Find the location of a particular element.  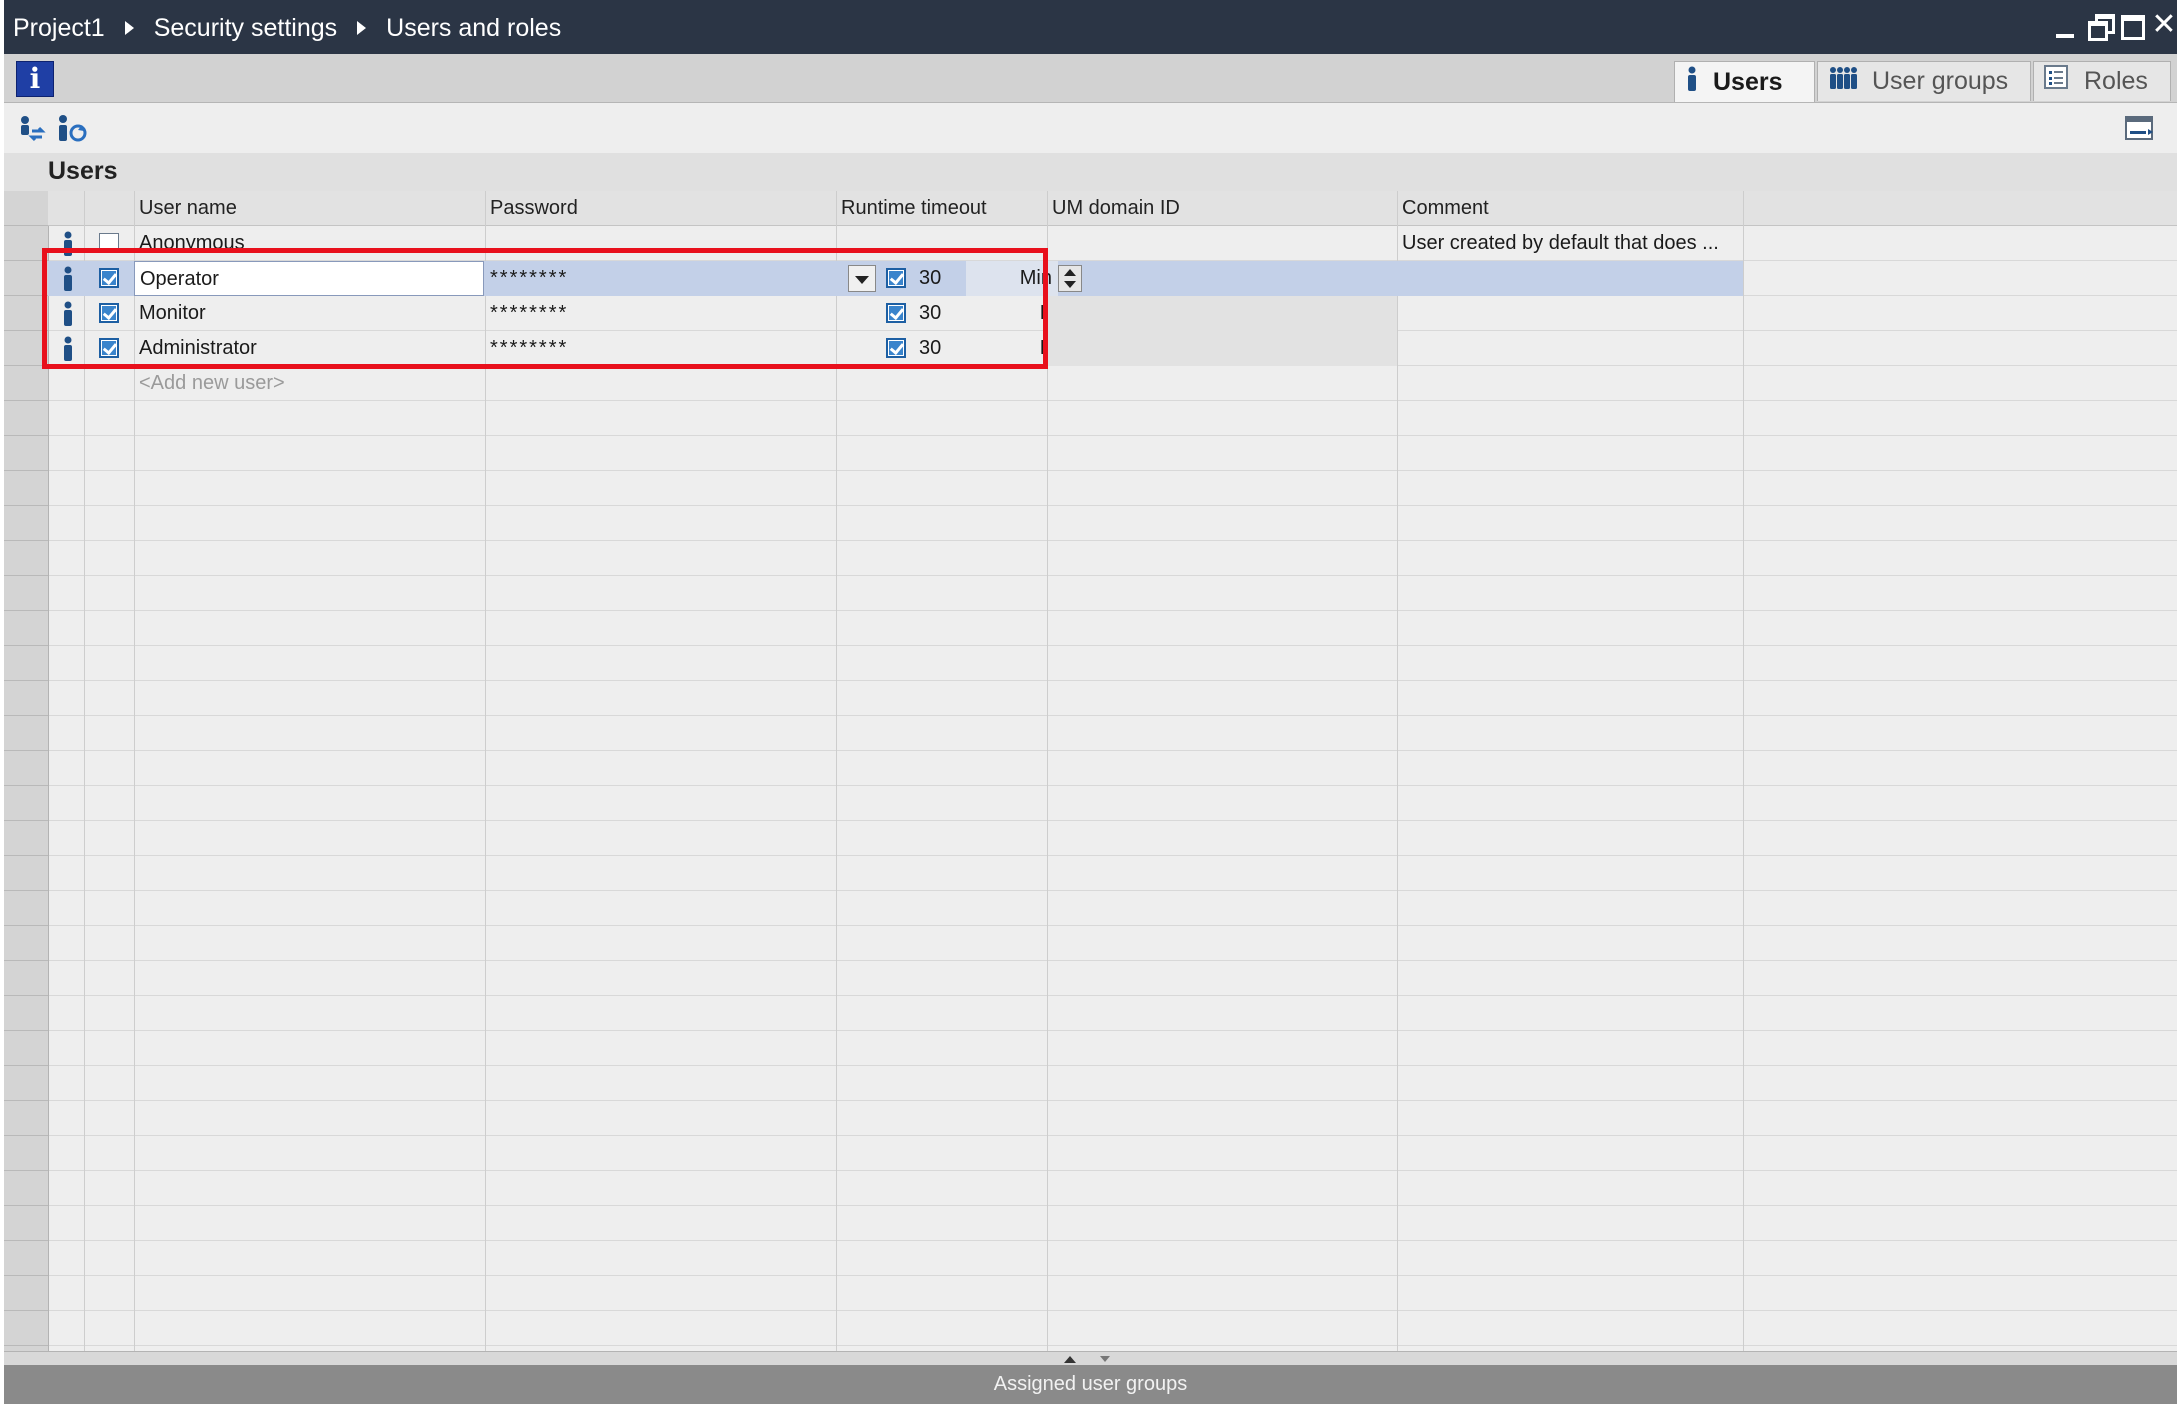

maximize-icon is located at coordinates (2132, 25).